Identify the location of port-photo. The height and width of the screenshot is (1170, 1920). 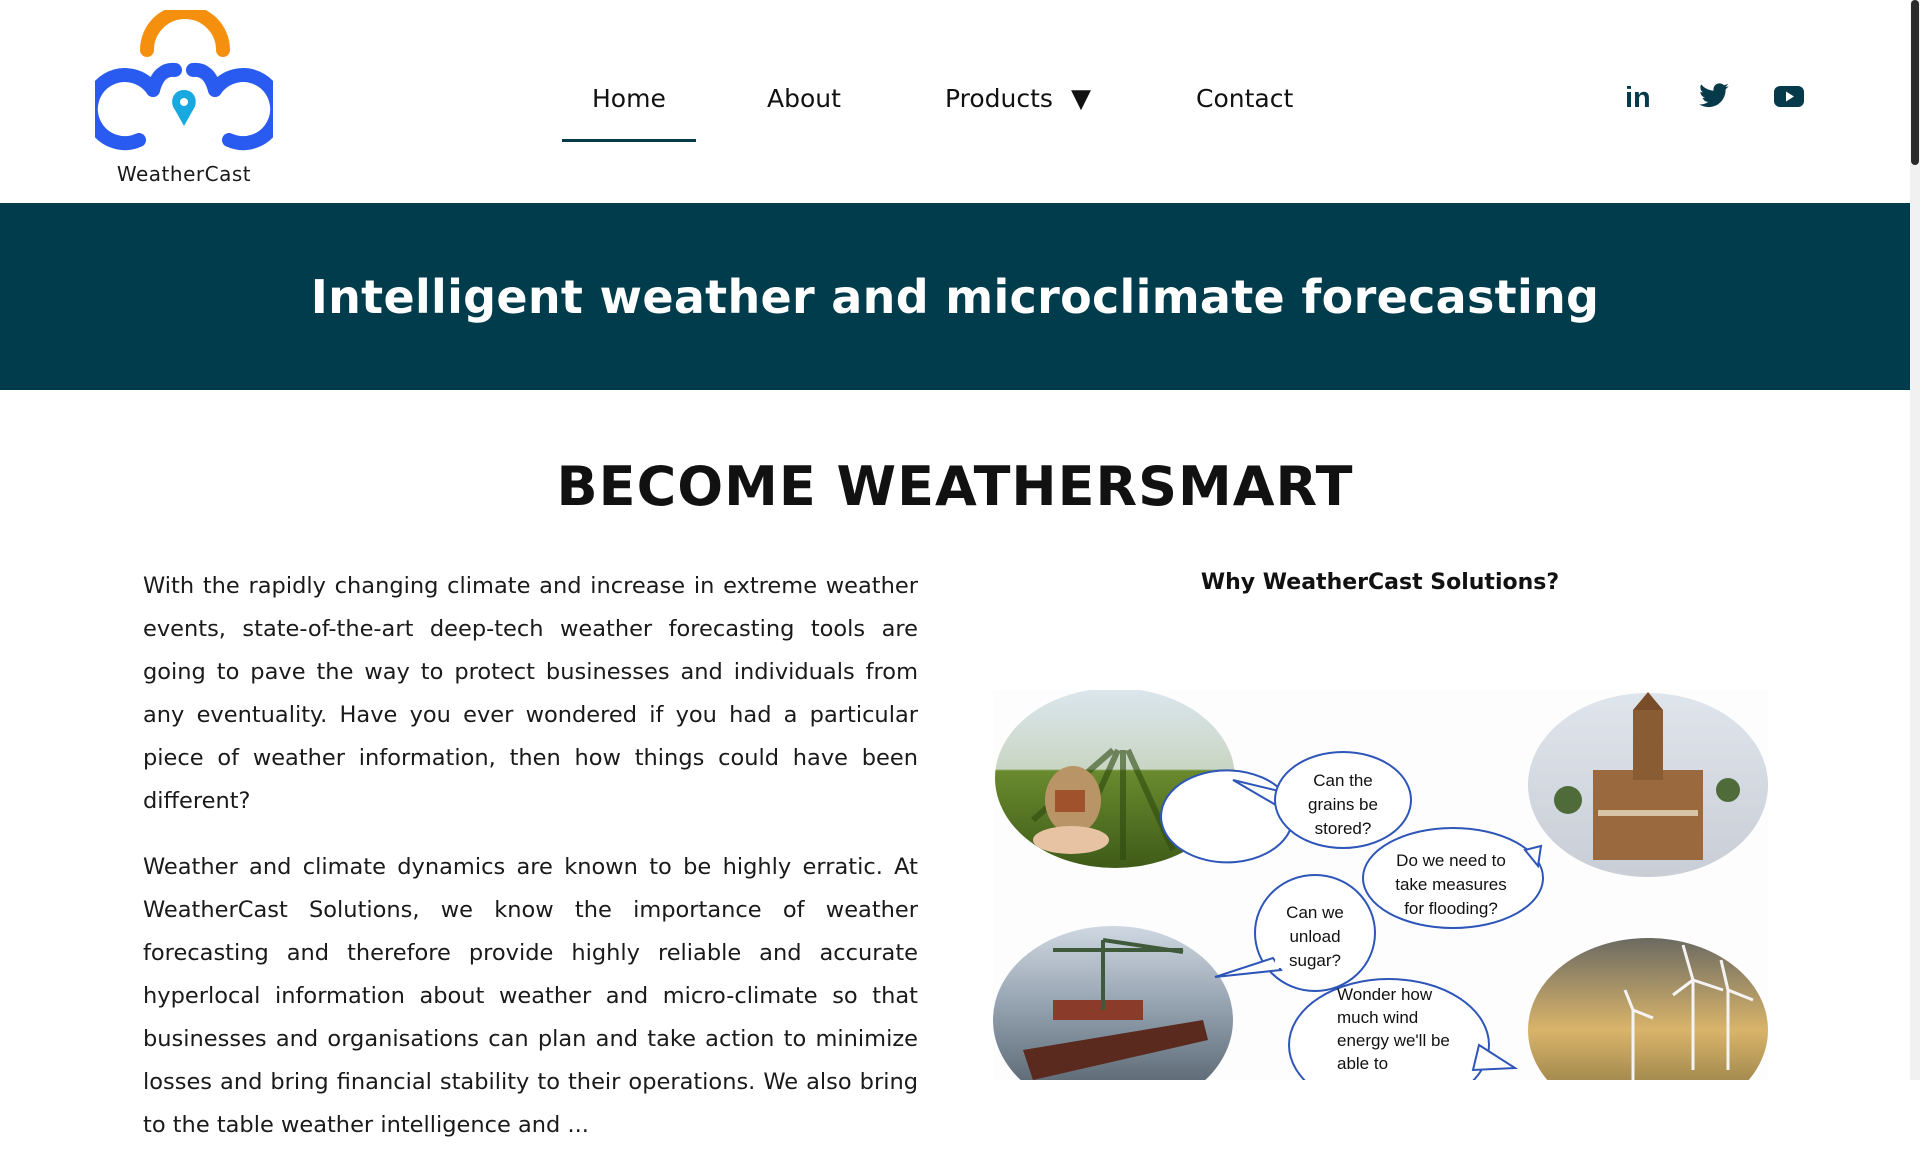
(1113, 1020).